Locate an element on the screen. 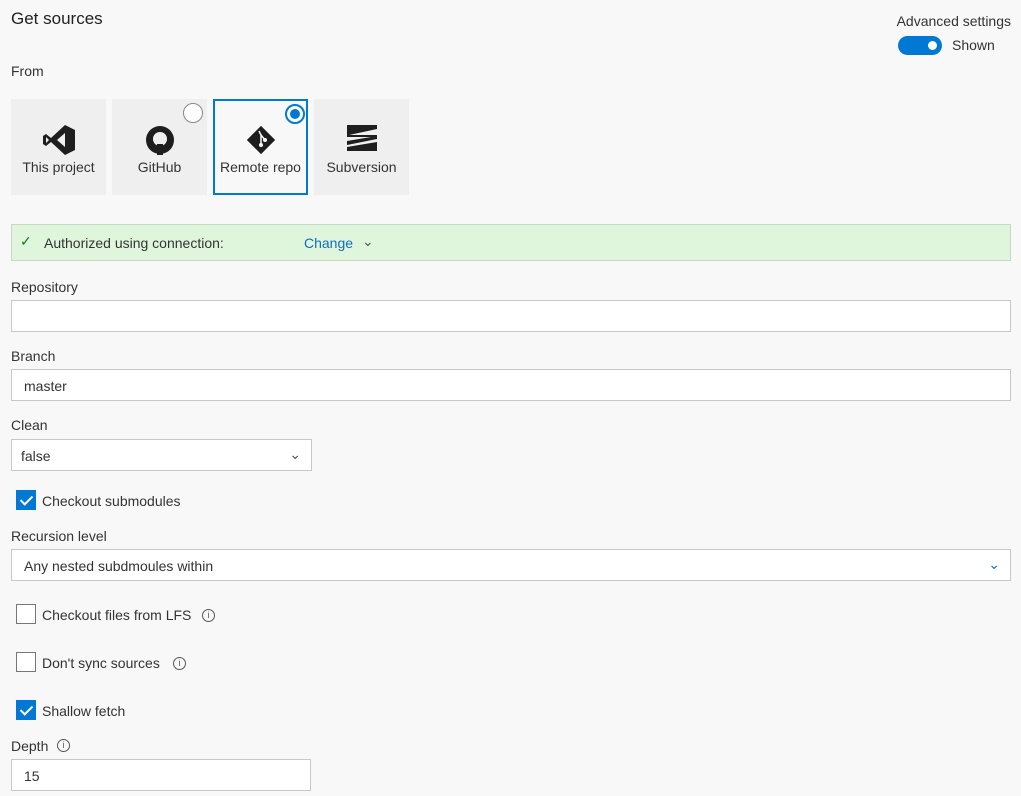 The width and height of the screenshot is (1021, 796). source-label: This project is located at coordinates (58, 167).